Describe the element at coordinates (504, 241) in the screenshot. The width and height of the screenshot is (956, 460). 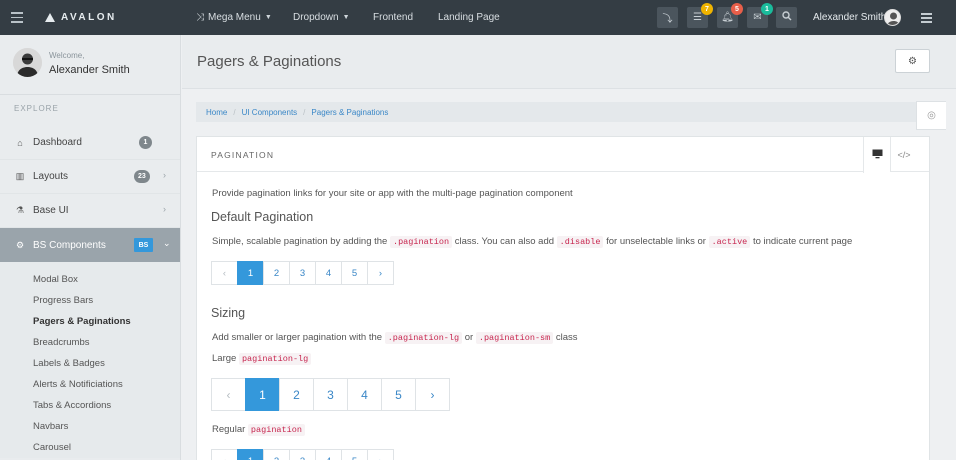
I see `desc-text: class. You can also add` at that location.